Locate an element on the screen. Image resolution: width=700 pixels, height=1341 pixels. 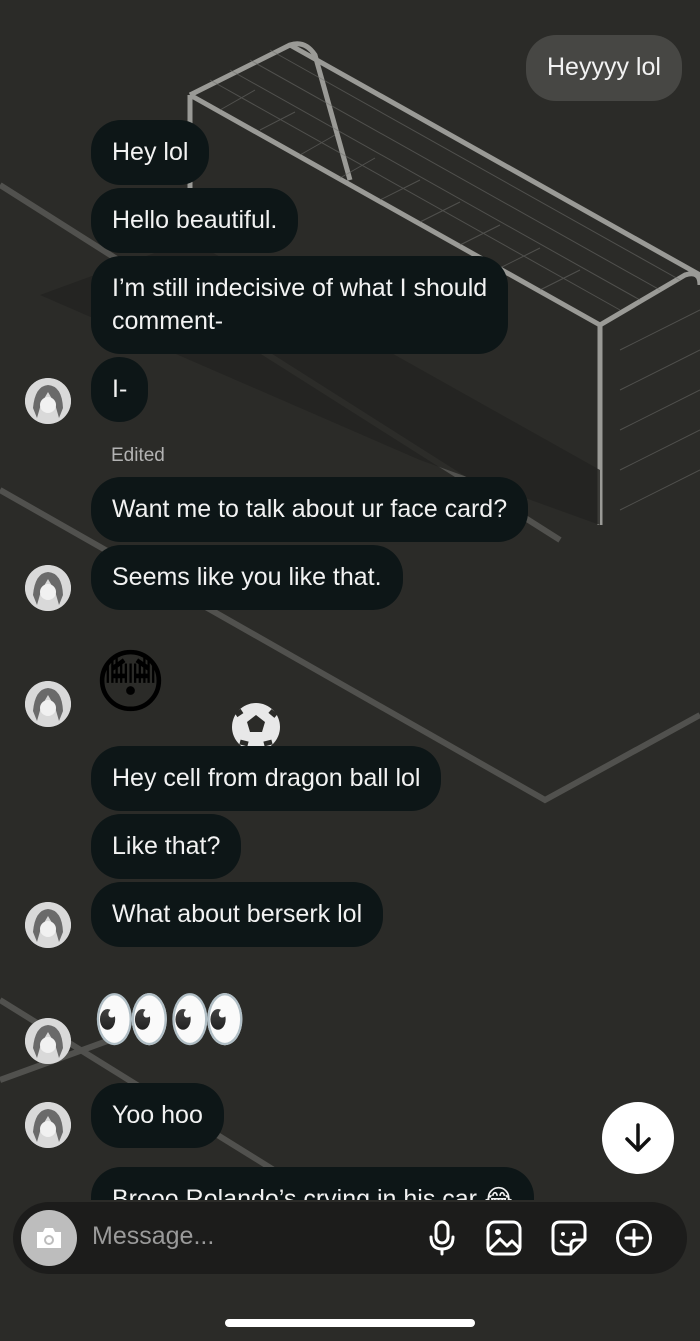
message-text: Hey cell from dragon ball lol is located at coordinates (266, 778).